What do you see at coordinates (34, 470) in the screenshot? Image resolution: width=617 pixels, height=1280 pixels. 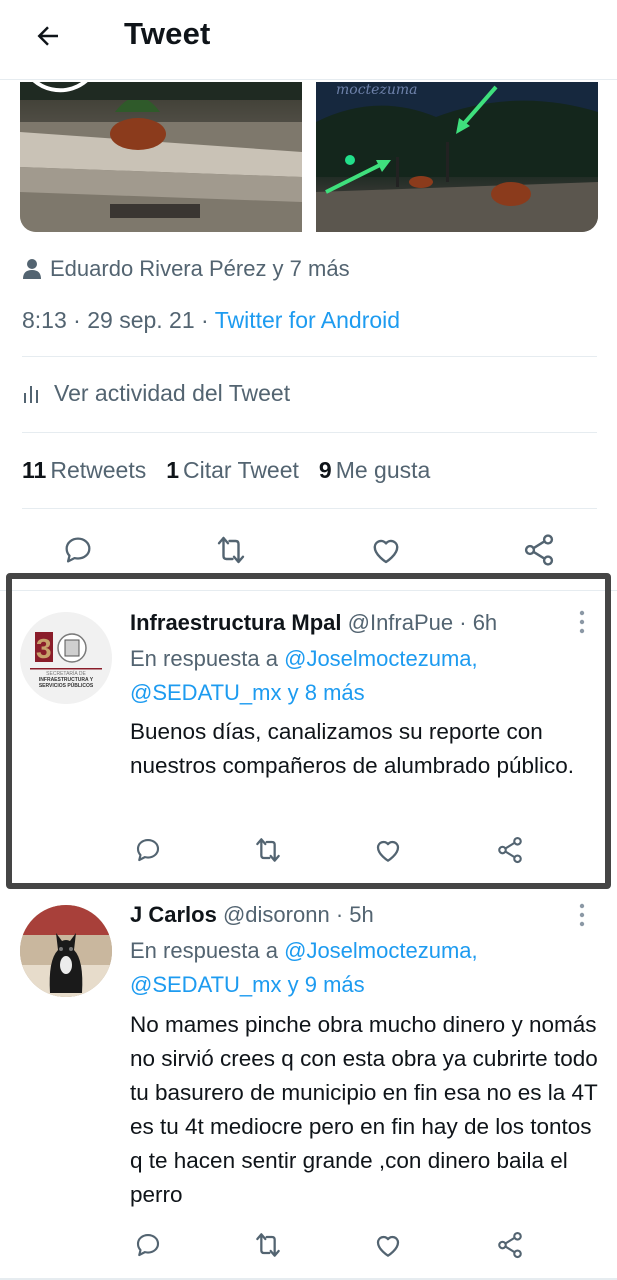 I see `retweets-count: 11` at bounding box center [34, 470].